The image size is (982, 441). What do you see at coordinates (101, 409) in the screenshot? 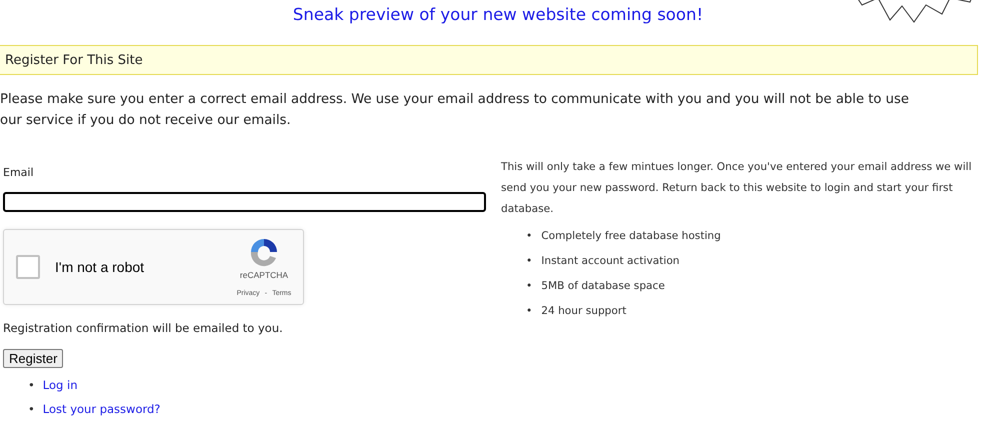
I see `account-link: Lost your password?` at bounding box center [101, 409].